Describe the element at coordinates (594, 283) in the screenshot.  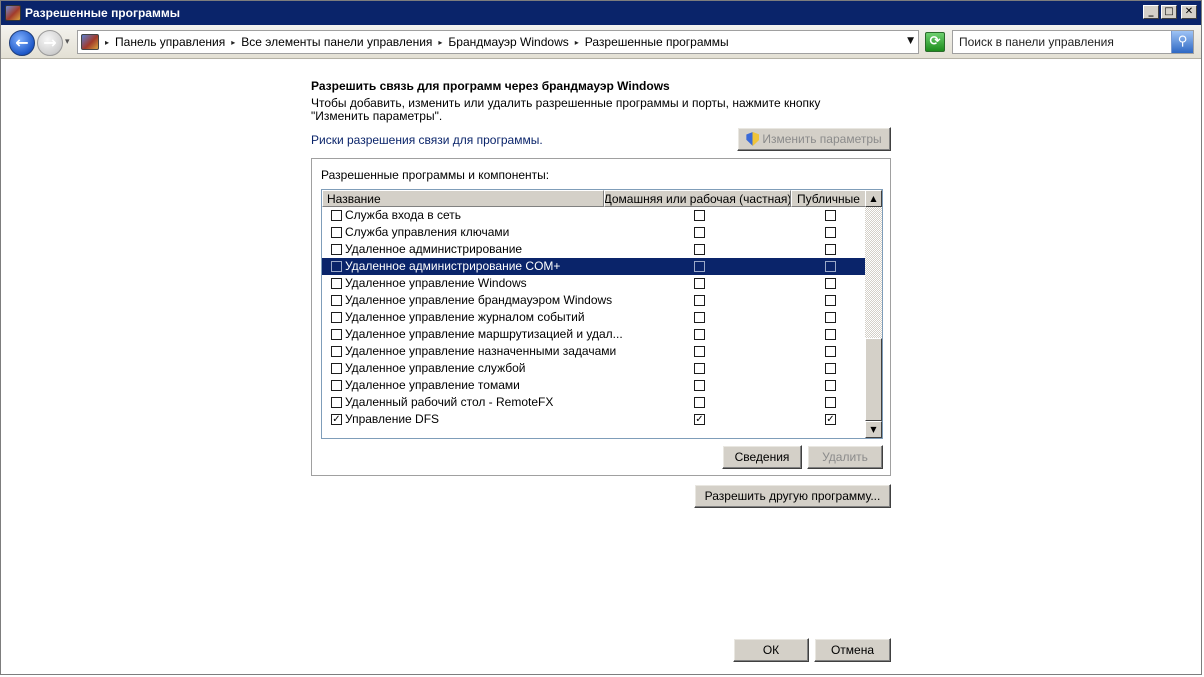
I see `table-row: Удаленное управление Windows` at that location.